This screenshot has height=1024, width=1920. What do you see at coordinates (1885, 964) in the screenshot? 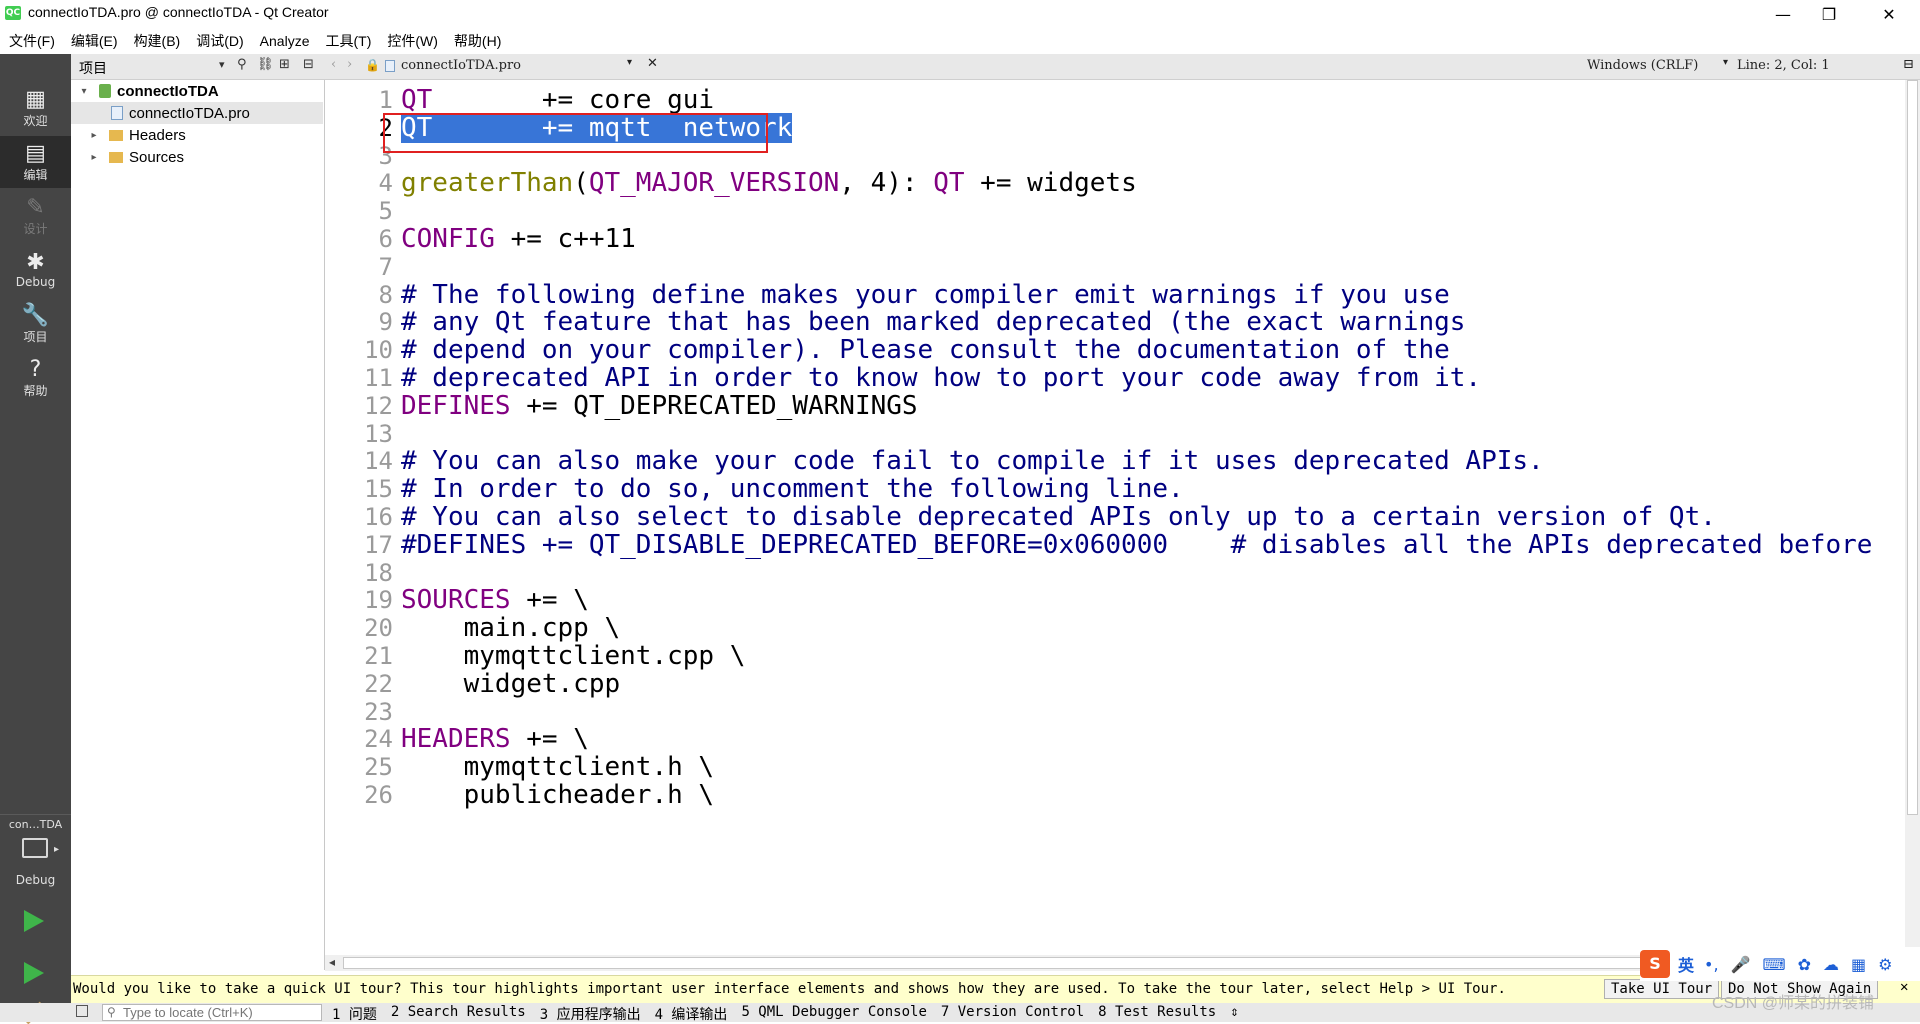
I see `ime-settings-icon: ⚙` at bounding box center [1885, 964].